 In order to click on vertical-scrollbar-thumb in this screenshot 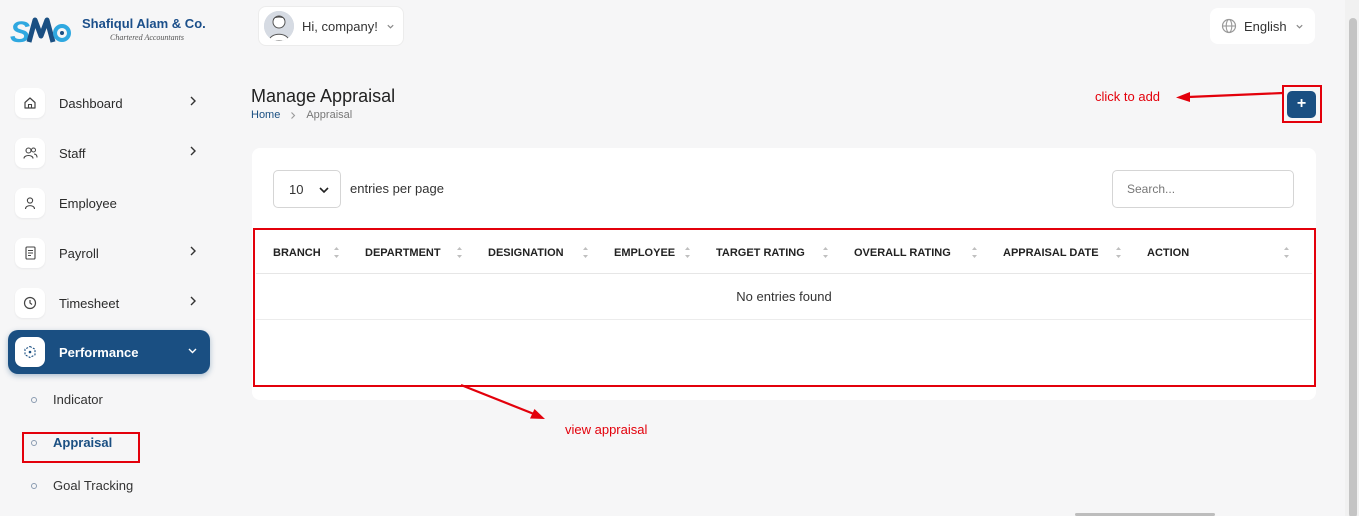, I will do `click(1353, 267)`.